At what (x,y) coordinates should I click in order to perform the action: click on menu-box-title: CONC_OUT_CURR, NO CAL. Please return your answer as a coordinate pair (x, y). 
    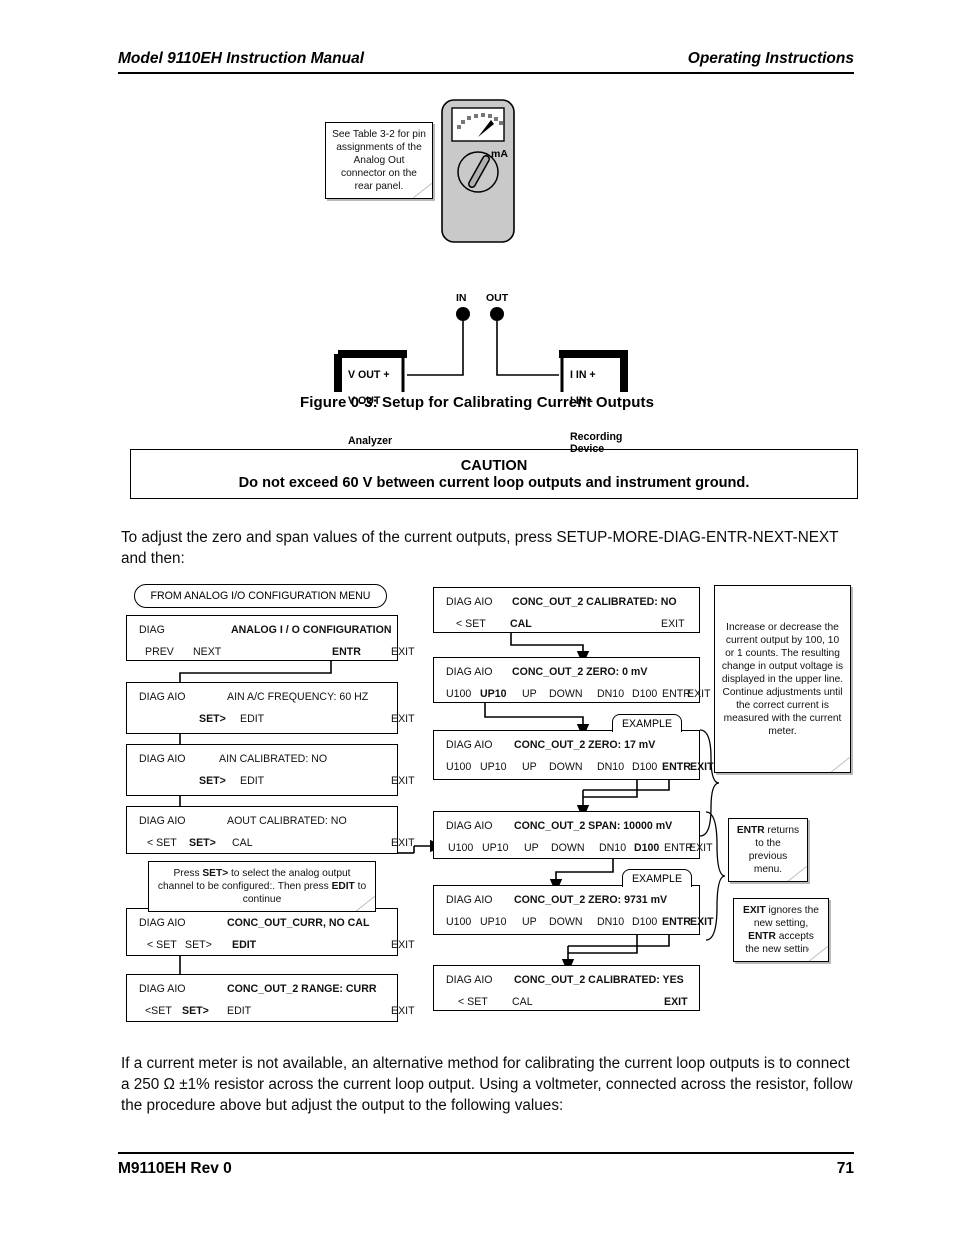
    Looking at the image, I should click on (298, 923).